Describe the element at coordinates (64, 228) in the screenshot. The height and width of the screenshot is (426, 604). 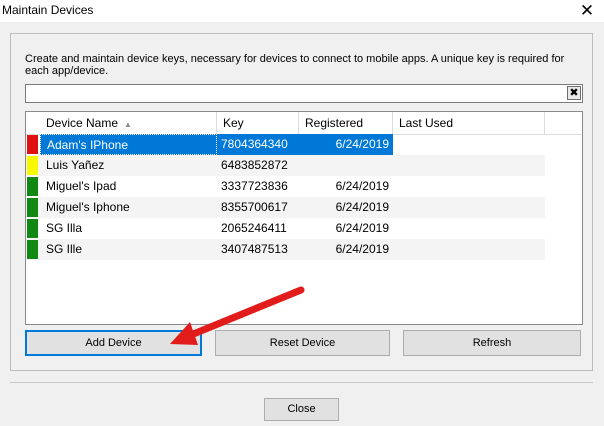
I see `device-name-cell: SG Illa` at that location.